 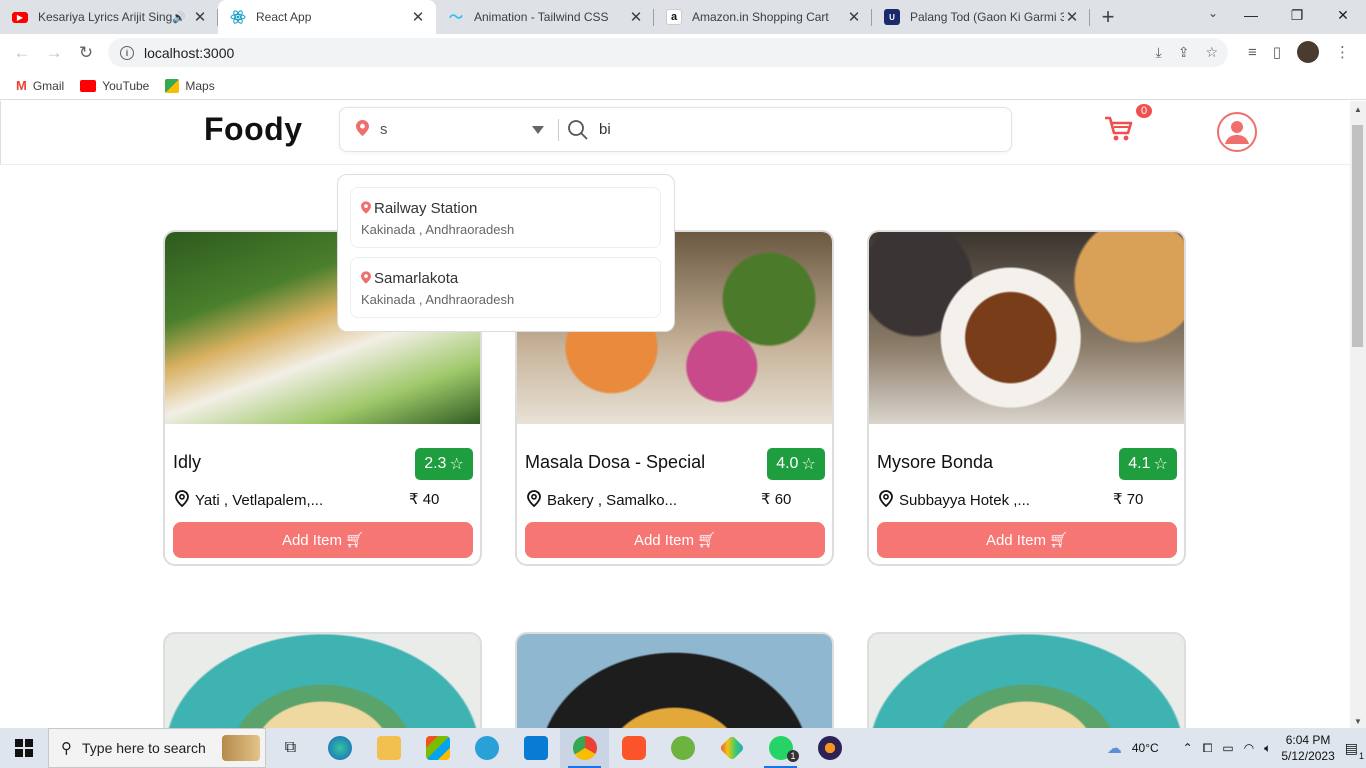 What do you see at coordinates (763, 17) in the screenshot?
I see `browser-tab: a Amazon.in Shopping Cart ✕` at bounding box center [763, 17].